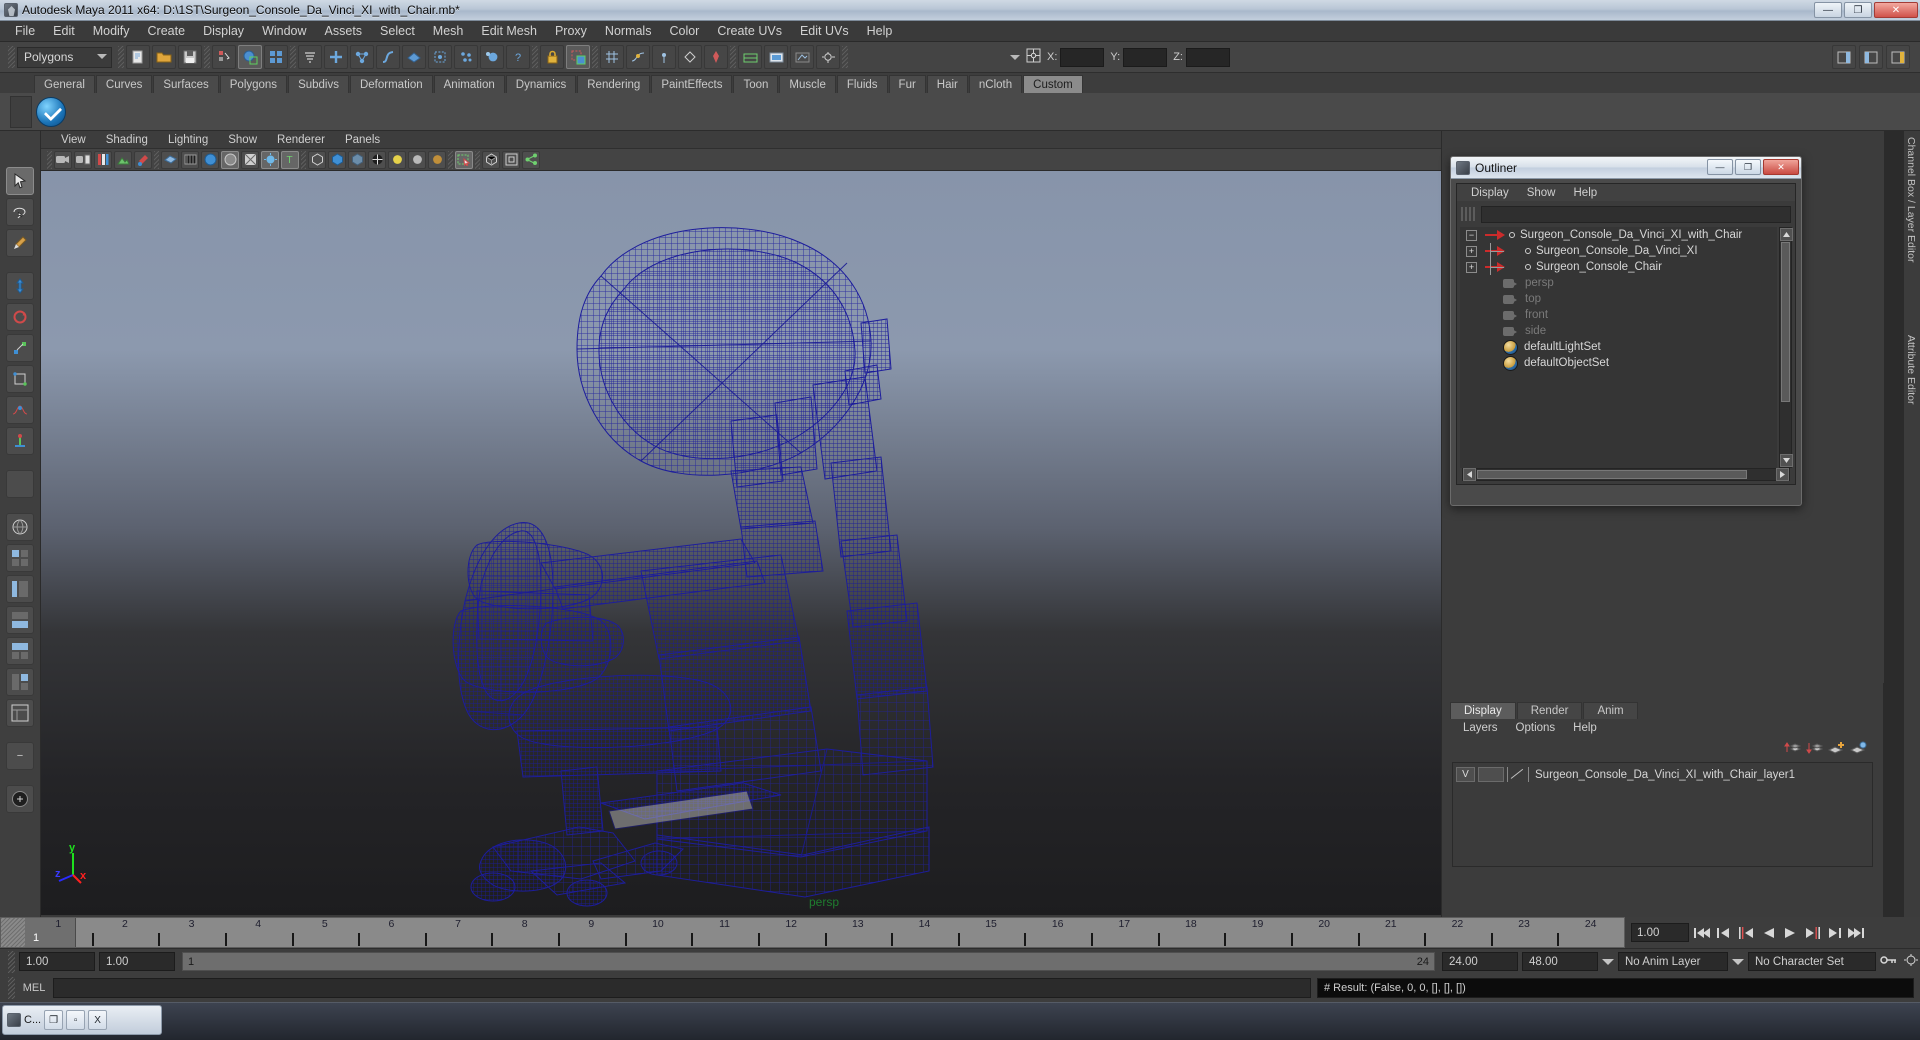 Image resolution: width=1920 pixels, height=1040 pixels. I want to click on viewport-menu-view: View, so click(73, 140).